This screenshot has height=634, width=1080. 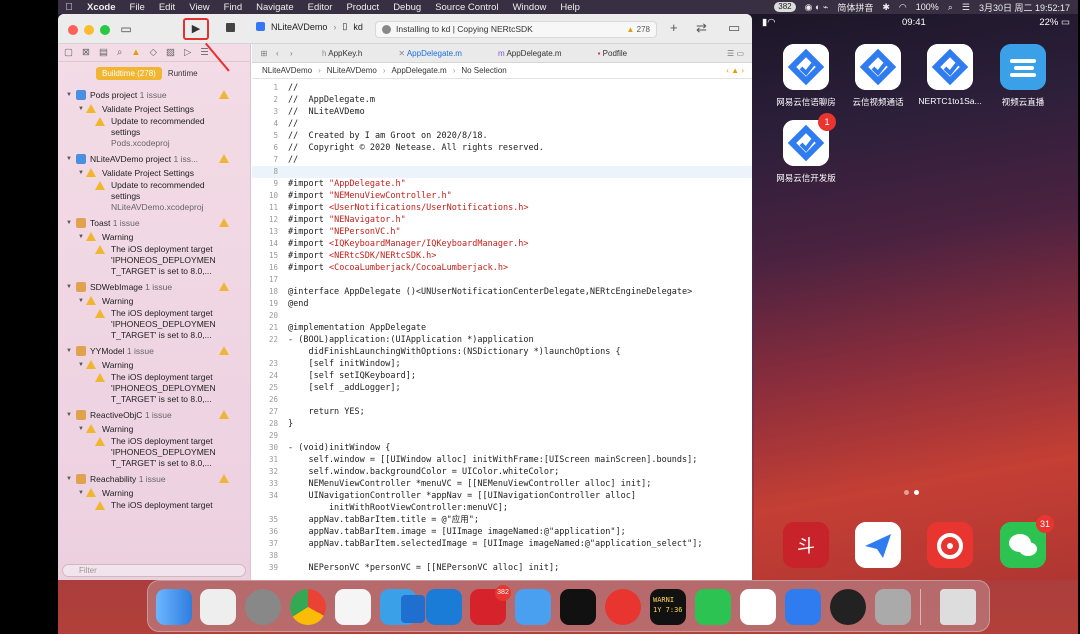 I want to click on issue-group-row: ▼ YYModel 1 issue, so click(x=154, y=351).